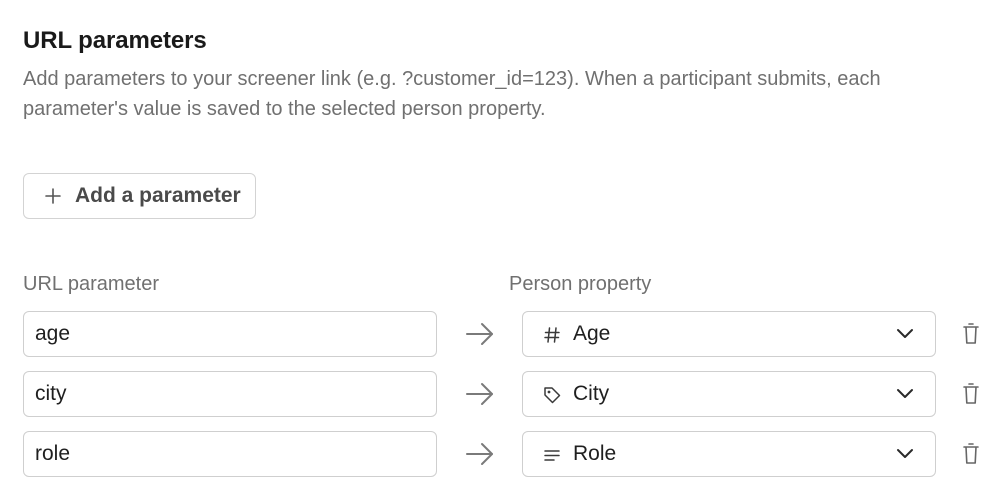 The height and width of the screenshot is (499, 1001). I want to click on selected-property-value: City, so click(591, 393).